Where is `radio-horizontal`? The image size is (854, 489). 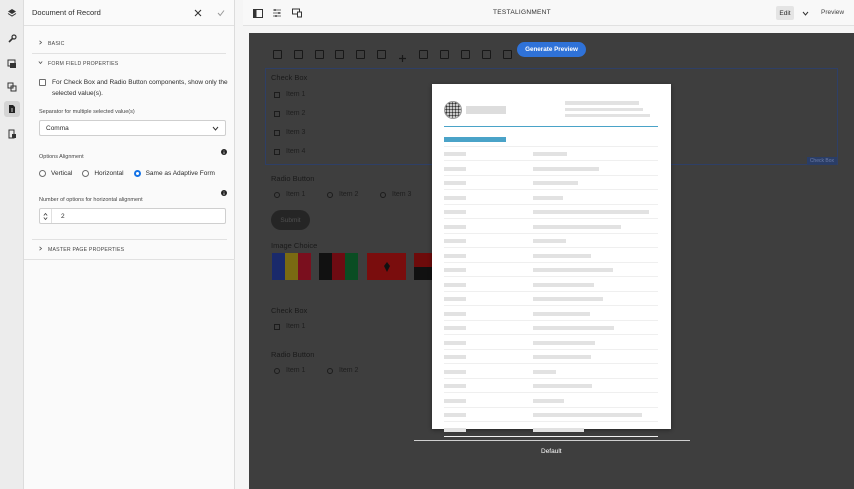
radio-horizontal is located at coordinates (86, 173).